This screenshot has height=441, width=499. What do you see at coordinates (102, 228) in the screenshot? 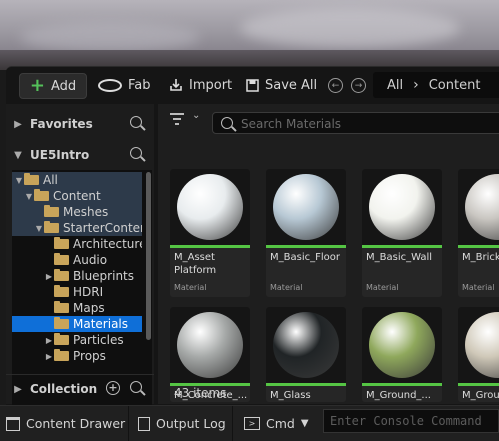
I see `tree-item-label: StarterContent` at bounding box center [102, 228].